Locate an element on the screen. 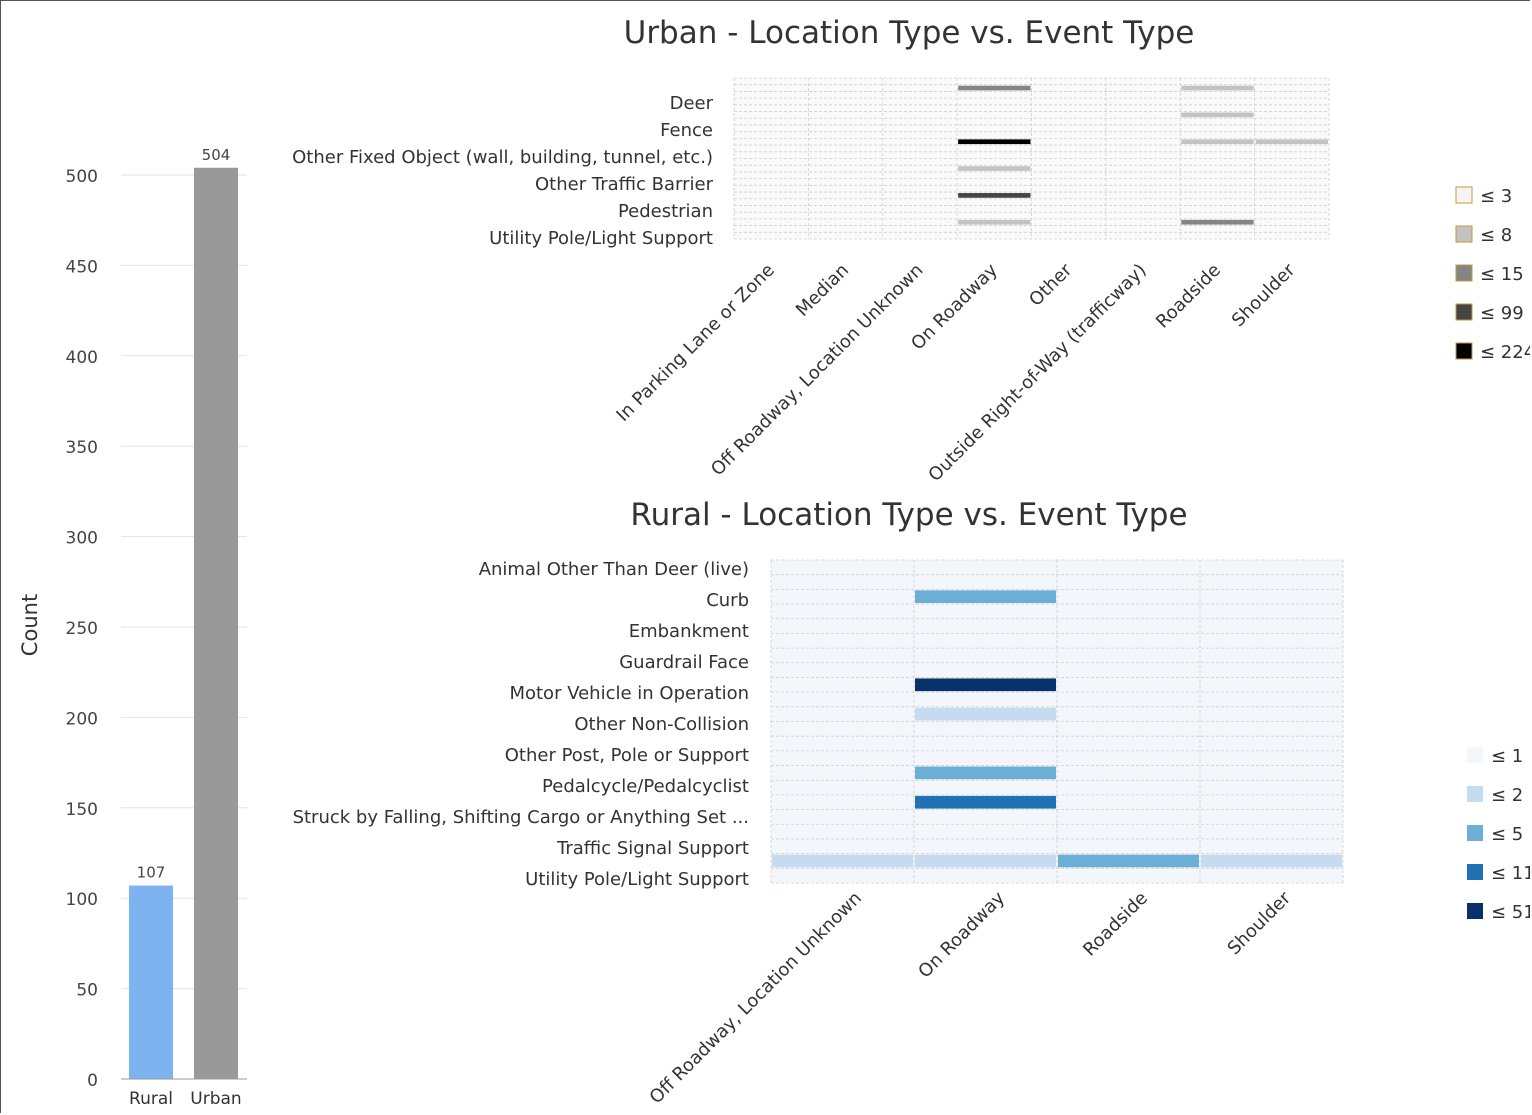 This screenshot has width=1532, height=1115. urban-y-tick-label: Utility Pole/Light Support is located at coordinates (601, 238).